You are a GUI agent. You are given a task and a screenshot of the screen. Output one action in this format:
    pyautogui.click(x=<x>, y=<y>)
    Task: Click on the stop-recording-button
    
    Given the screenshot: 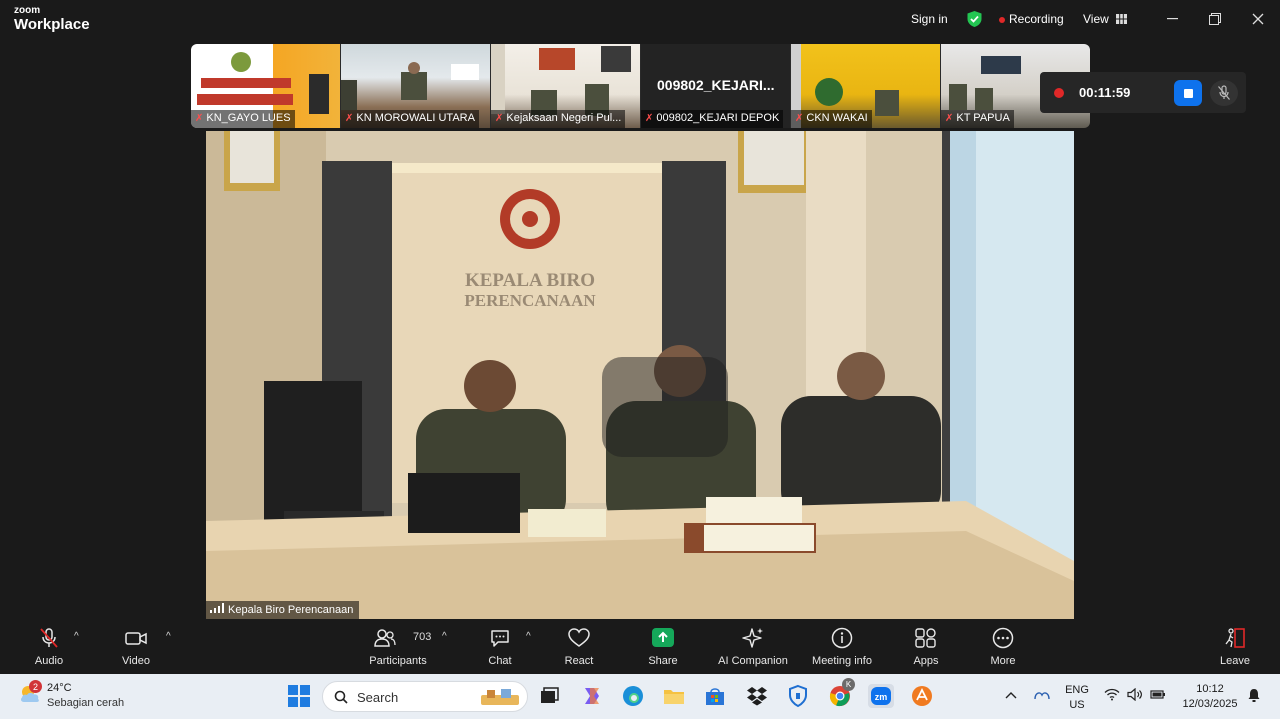 What is the action you would take?
    pyautogui.click(x=1188, y=93)
    